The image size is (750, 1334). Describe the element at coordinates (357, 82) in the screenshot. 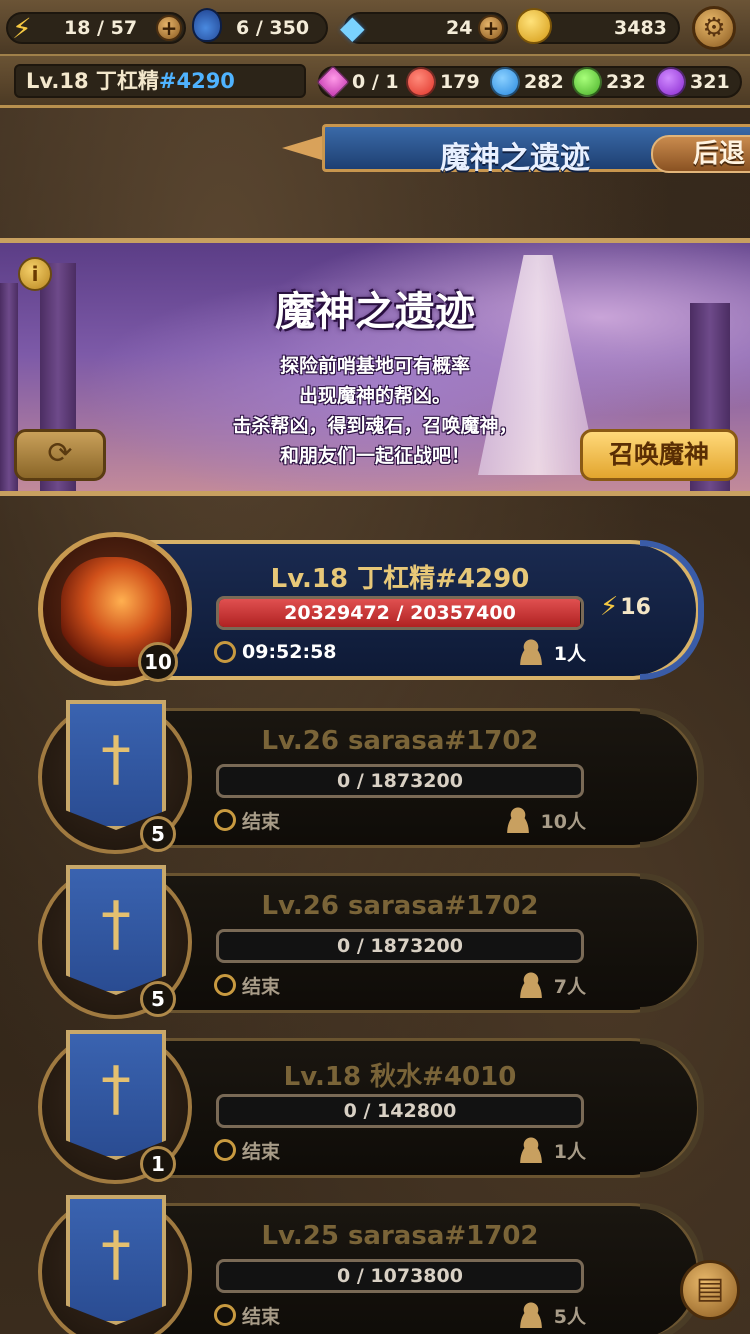

I see `gem-pink: 0 / 1` at that location.